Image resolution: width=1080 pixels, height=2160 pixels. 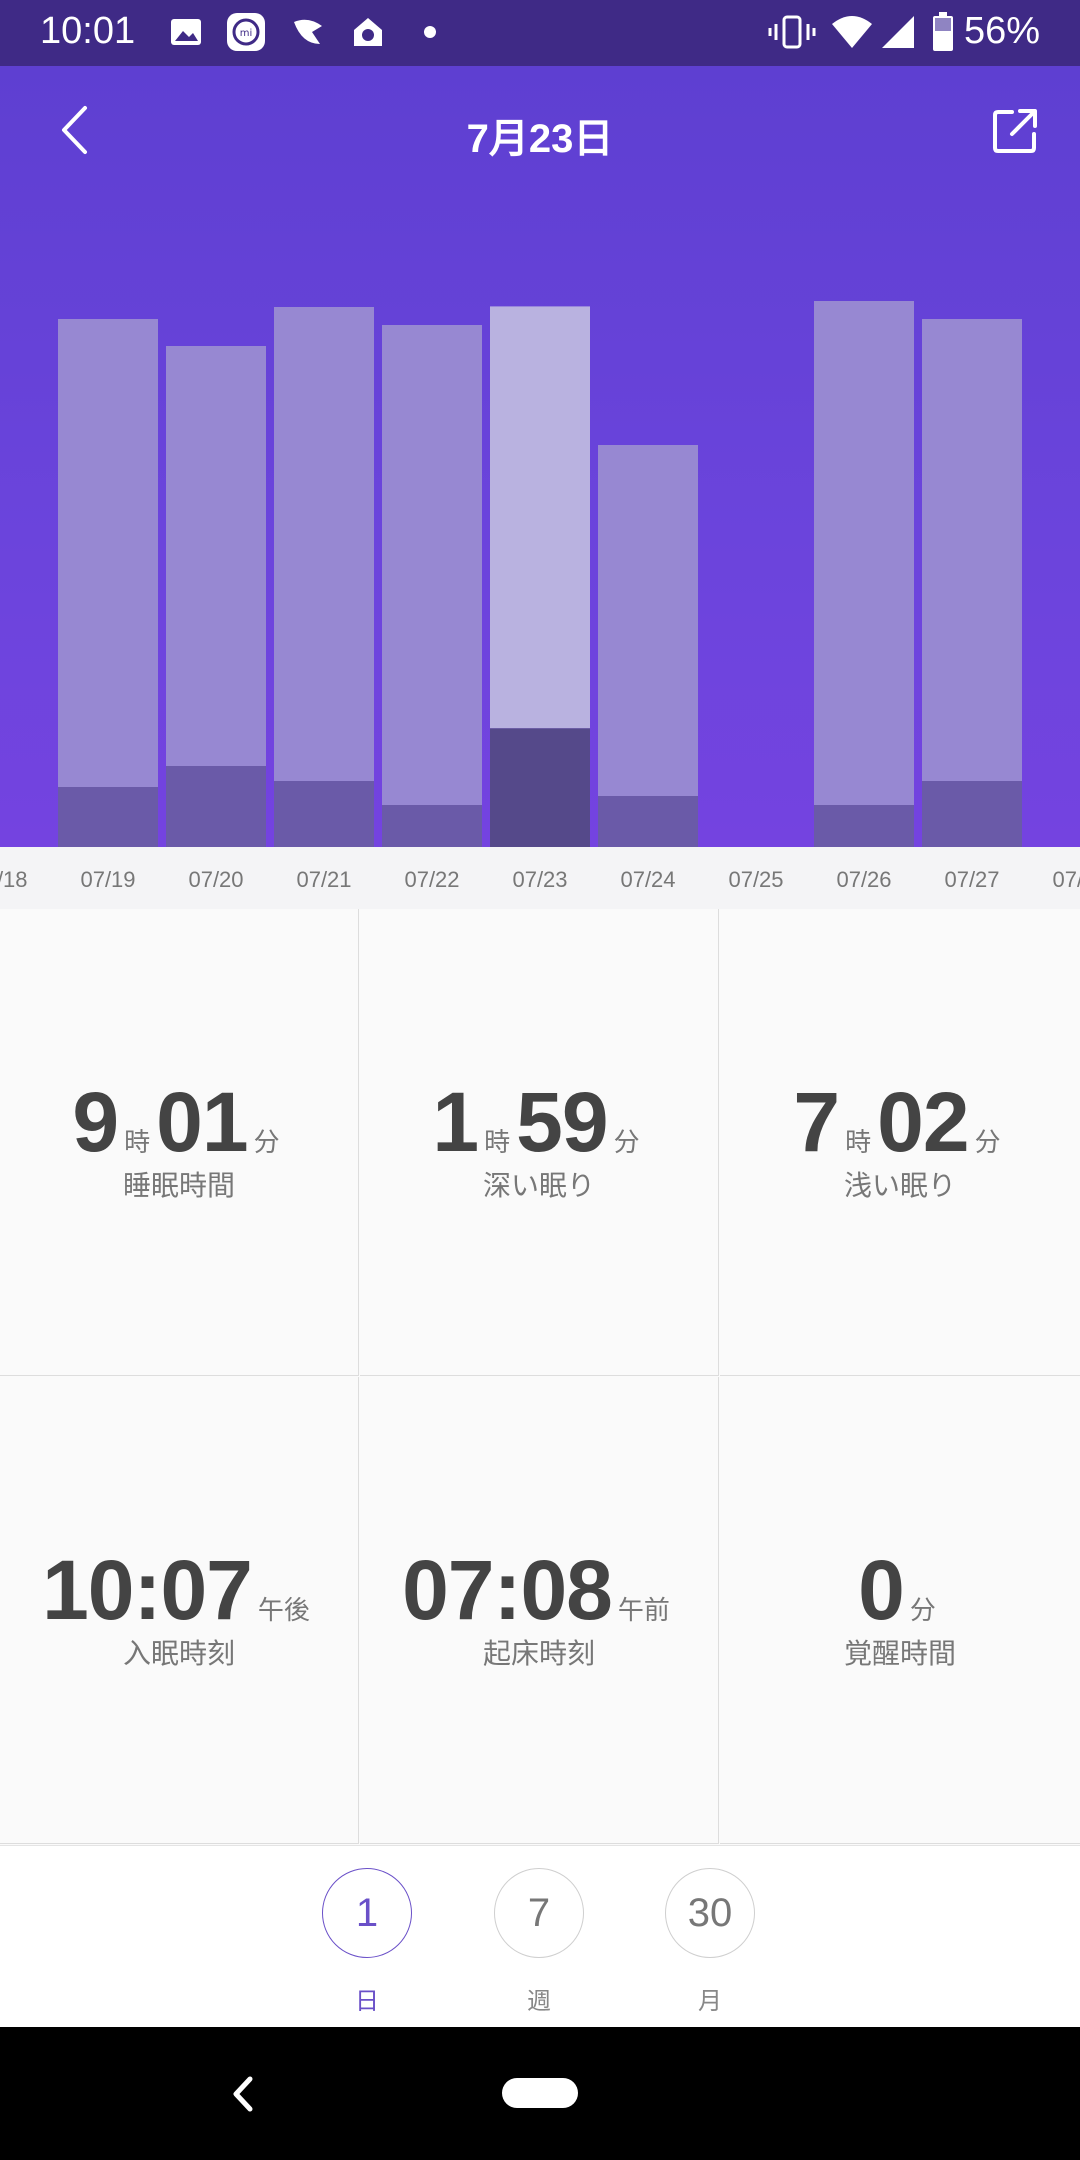 What do you see at coordinates (710, 1913) in the screenshot?
I see `range-month-button: 30` at bounding box center [710, 1913].